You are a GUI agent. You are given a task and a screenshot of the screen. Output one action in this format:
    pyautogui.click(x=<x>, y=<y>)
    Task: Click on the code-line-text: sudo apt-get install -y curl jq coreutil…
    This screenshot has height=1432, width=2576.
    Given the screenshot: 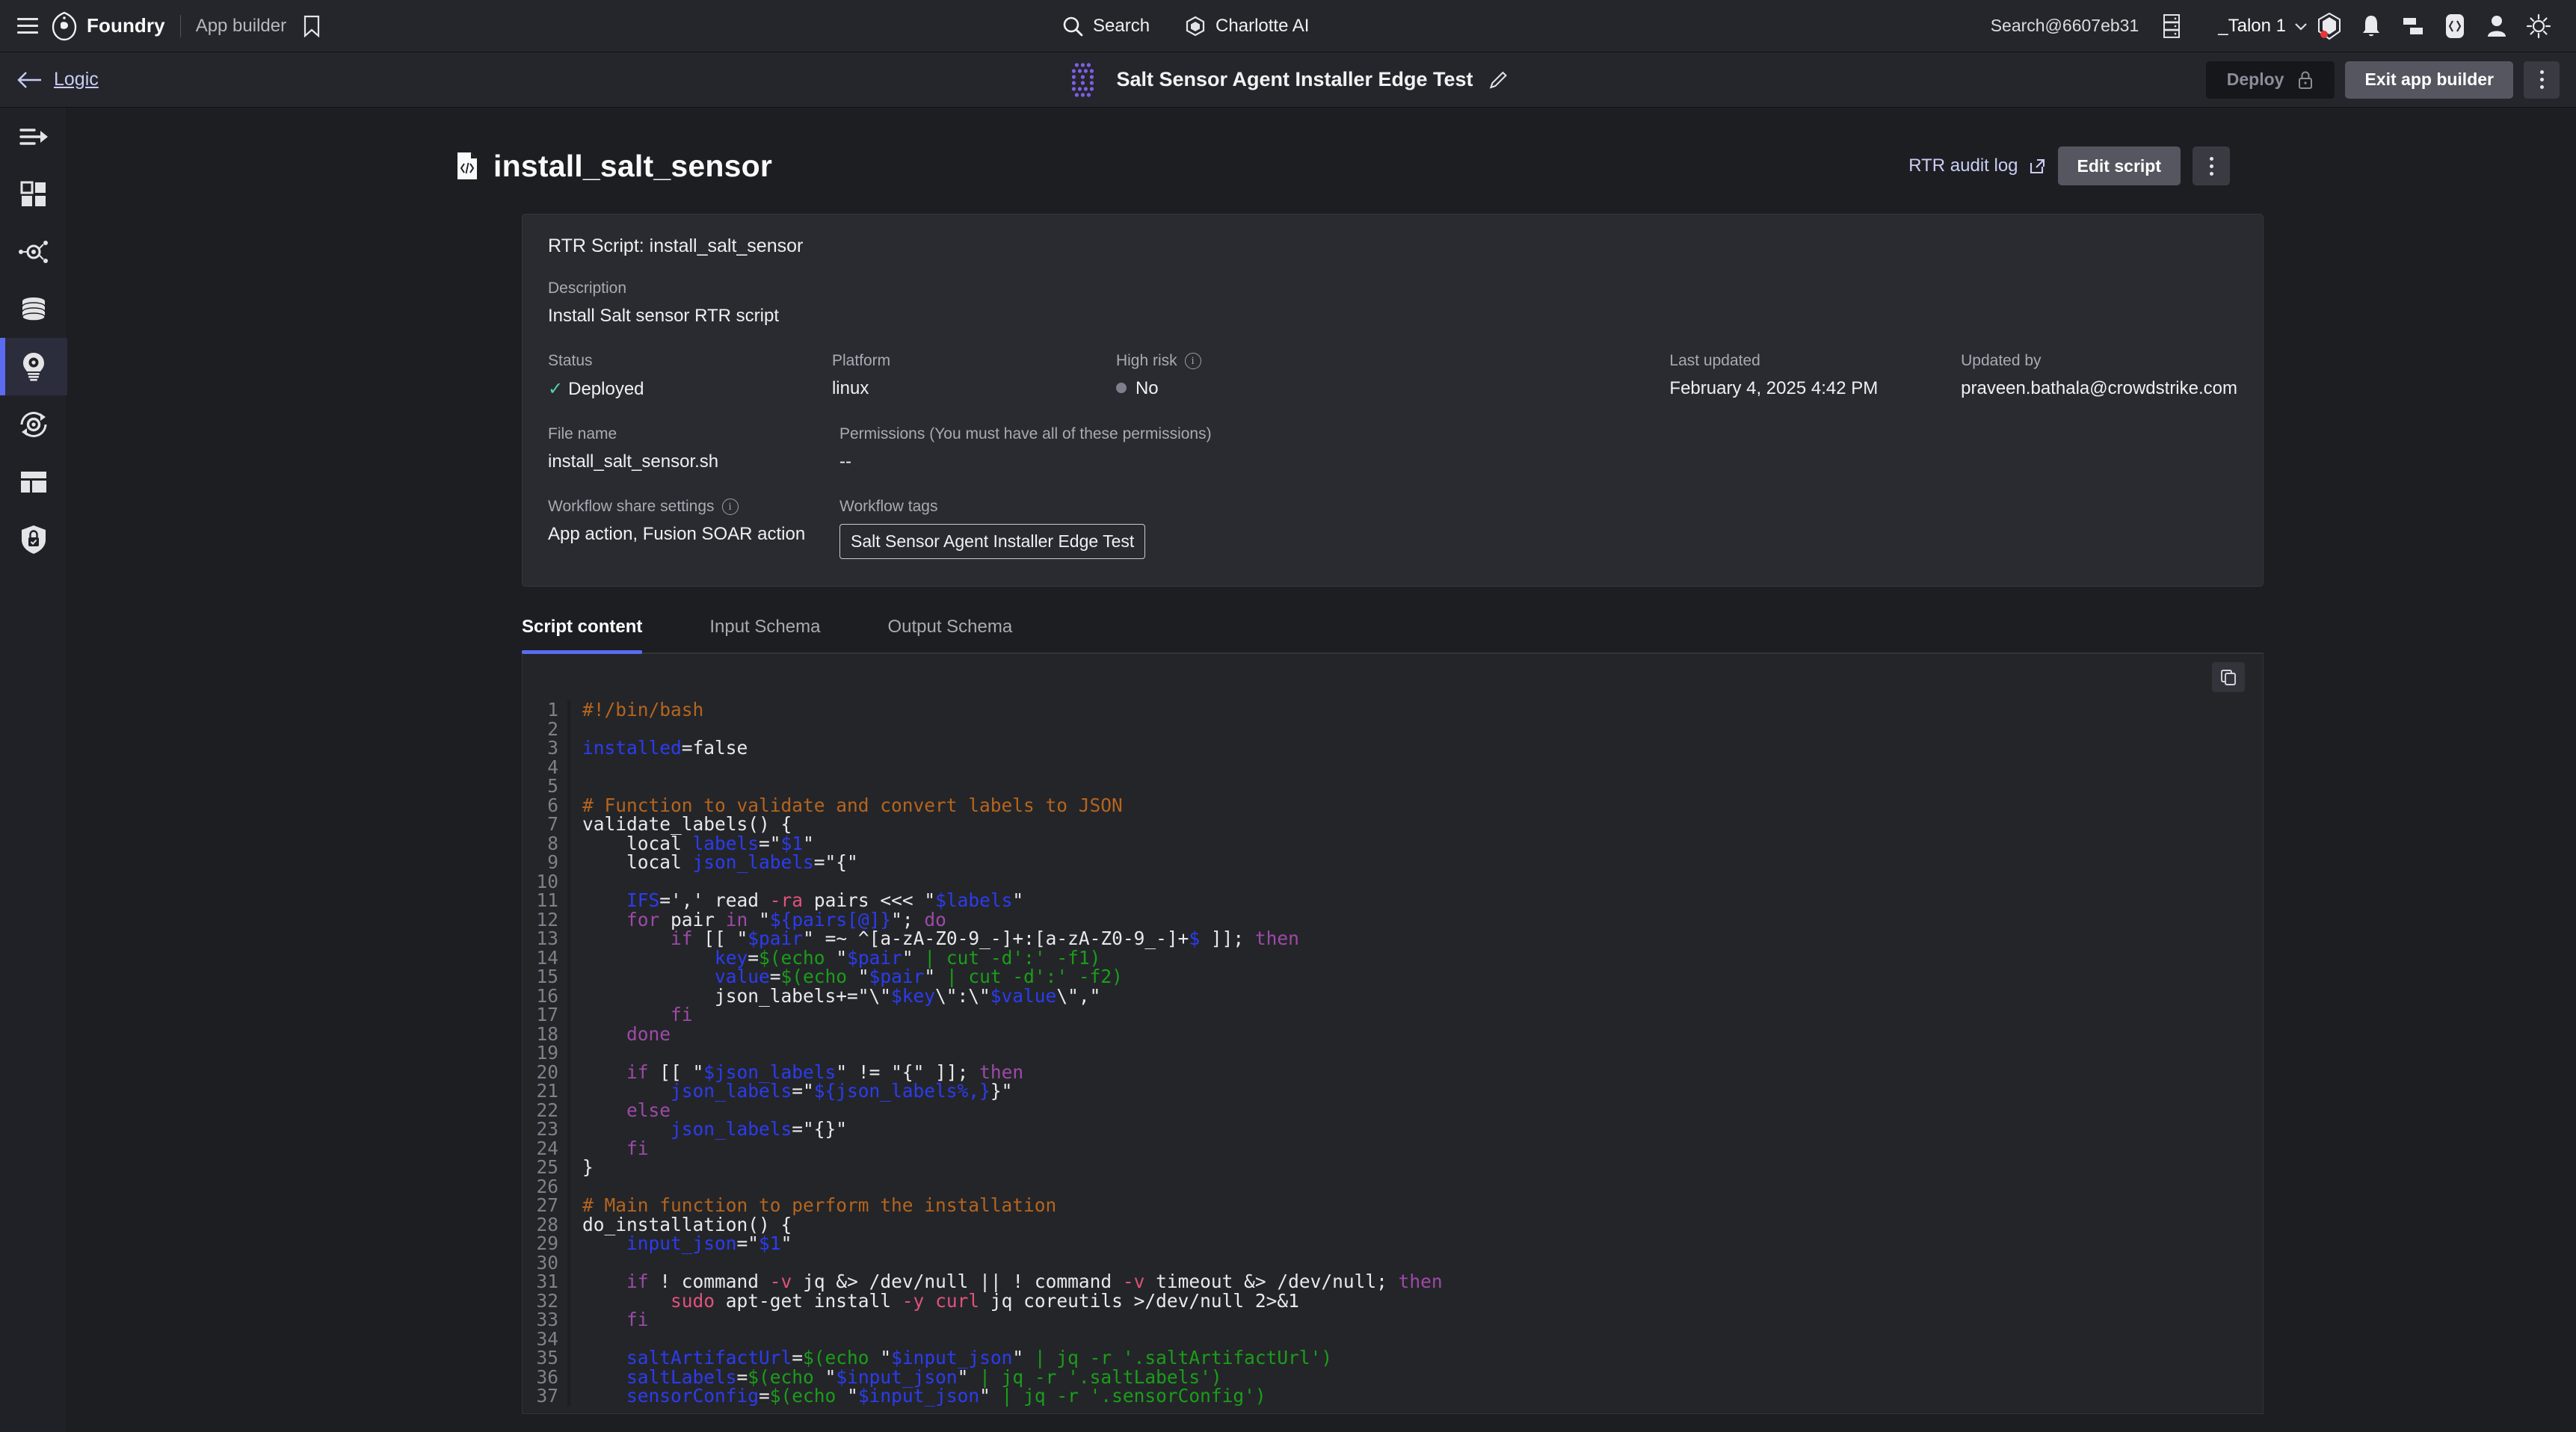 What is the action you would take?
    pyautogui.click(x=985, y=1300)
    